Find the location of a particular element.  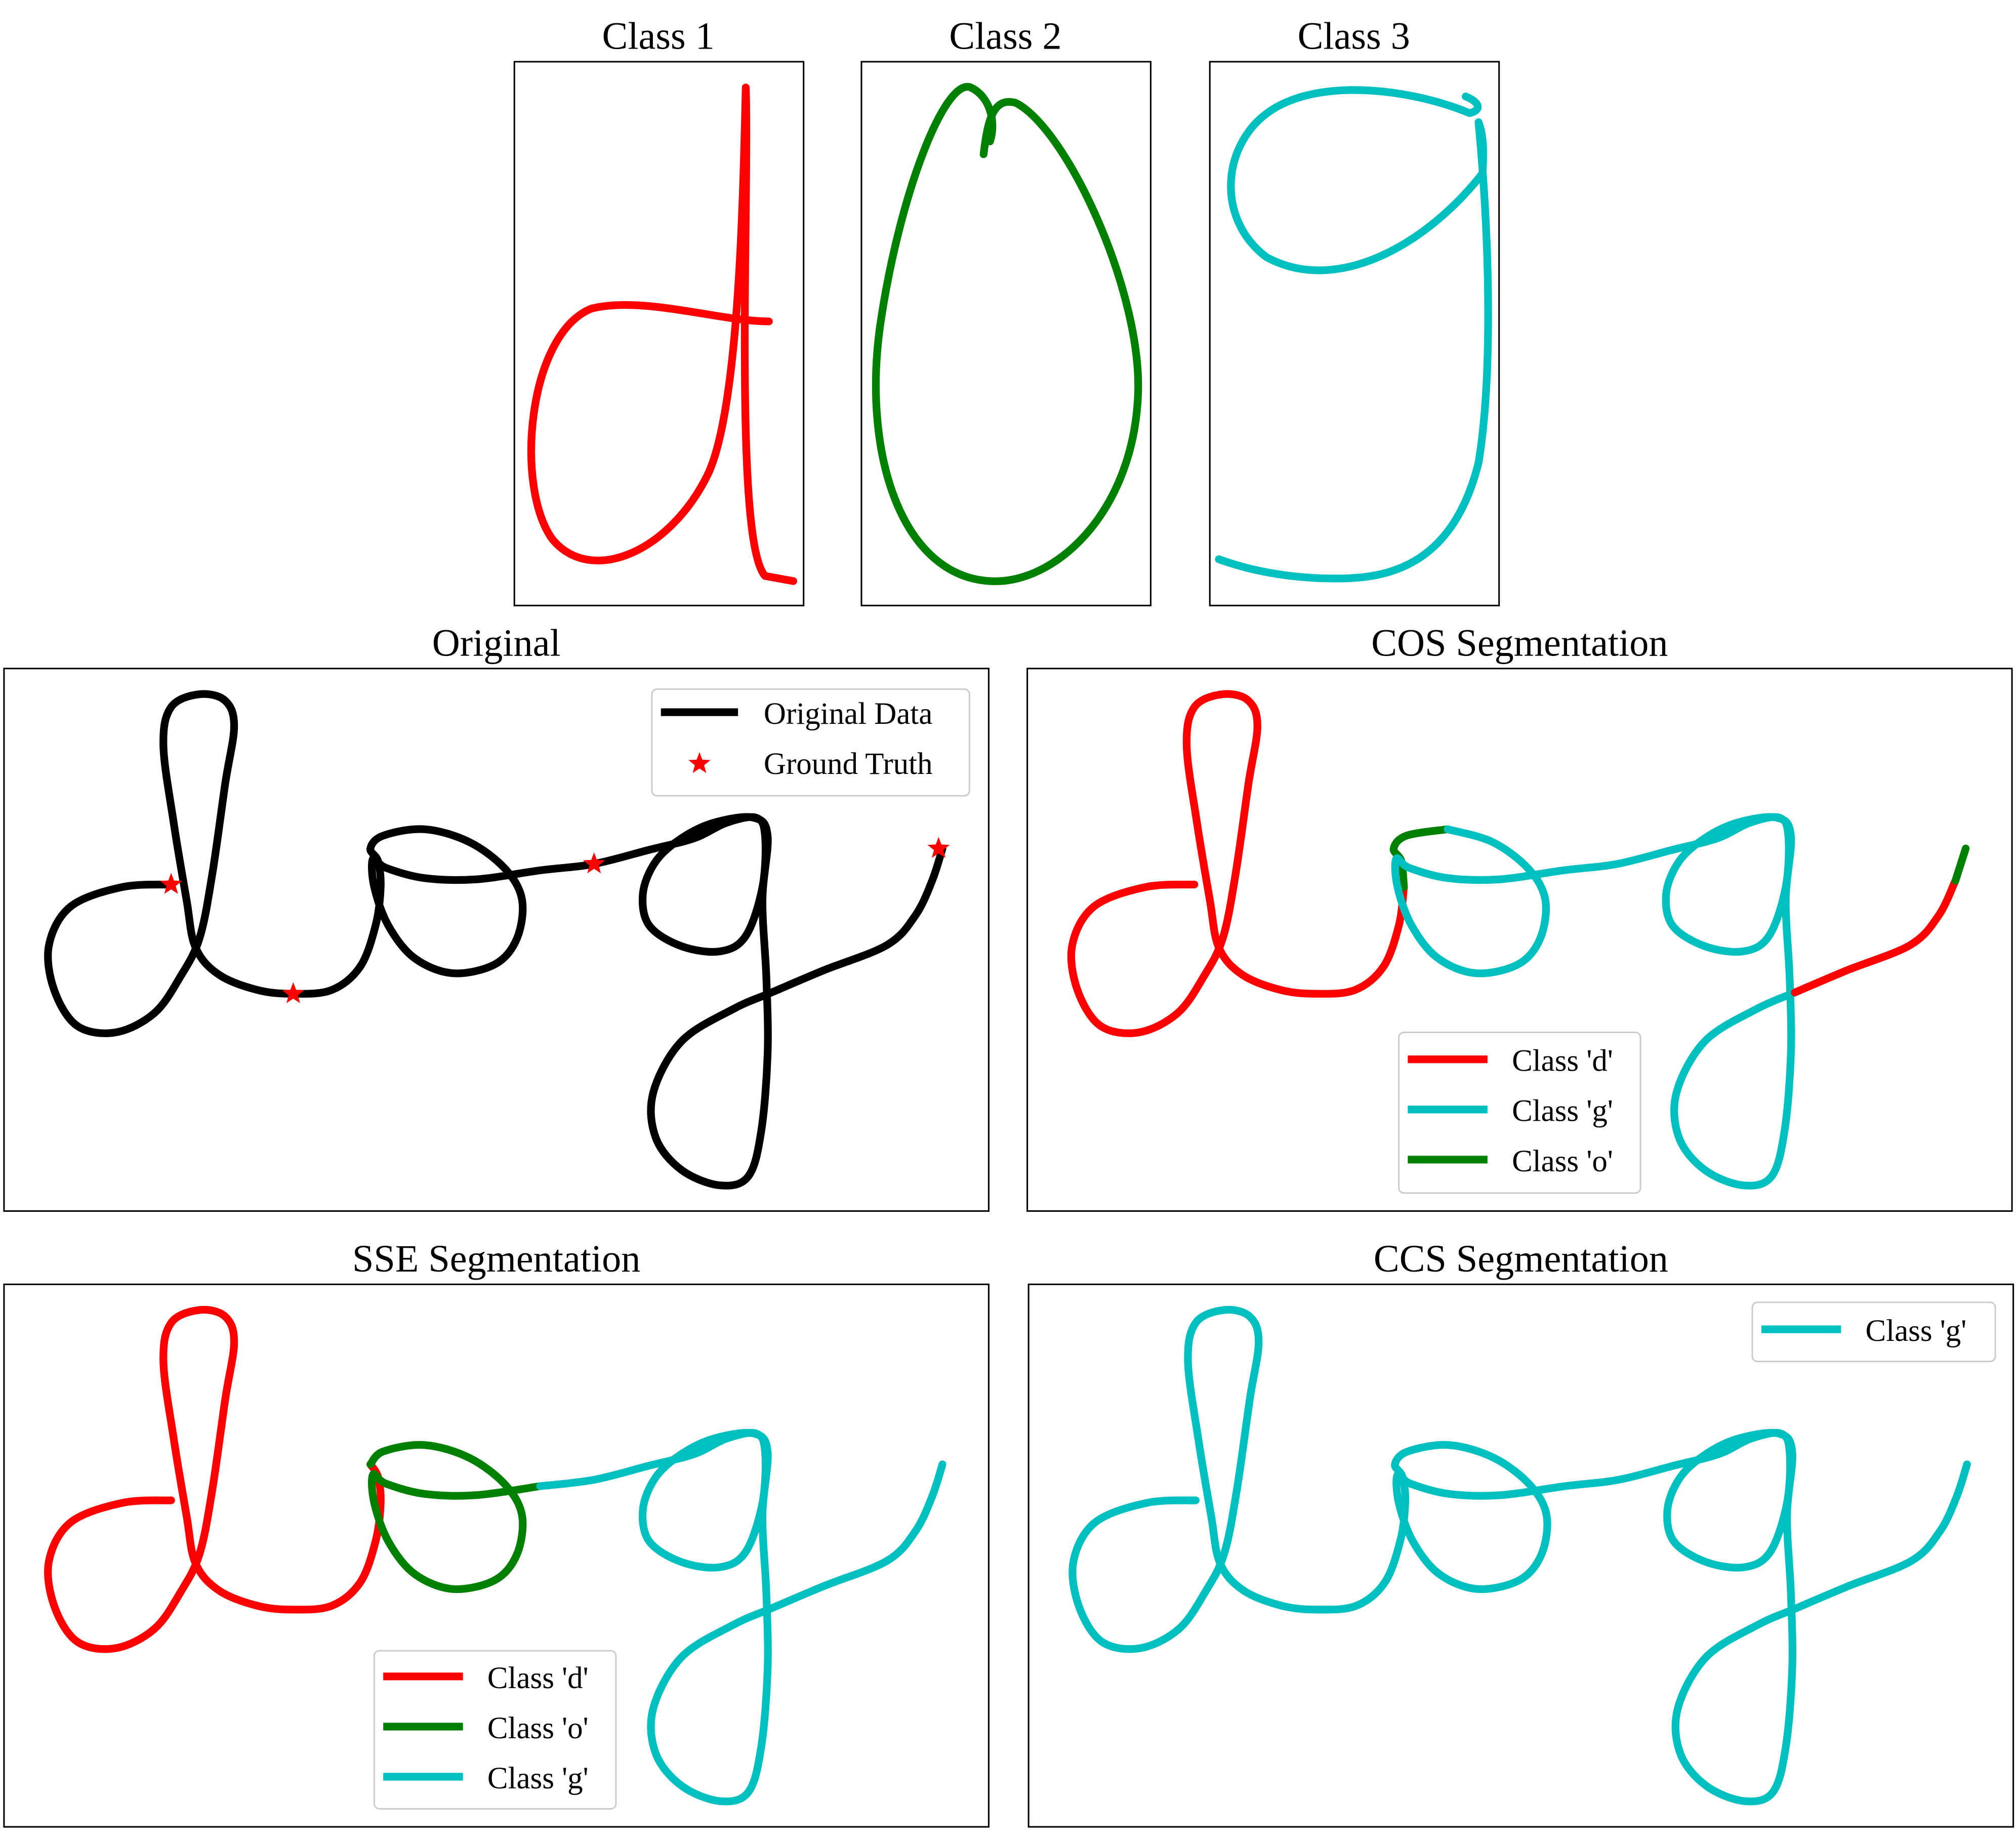

ccs-legend: Class 'g' is located at coordinates (1873, 1332).